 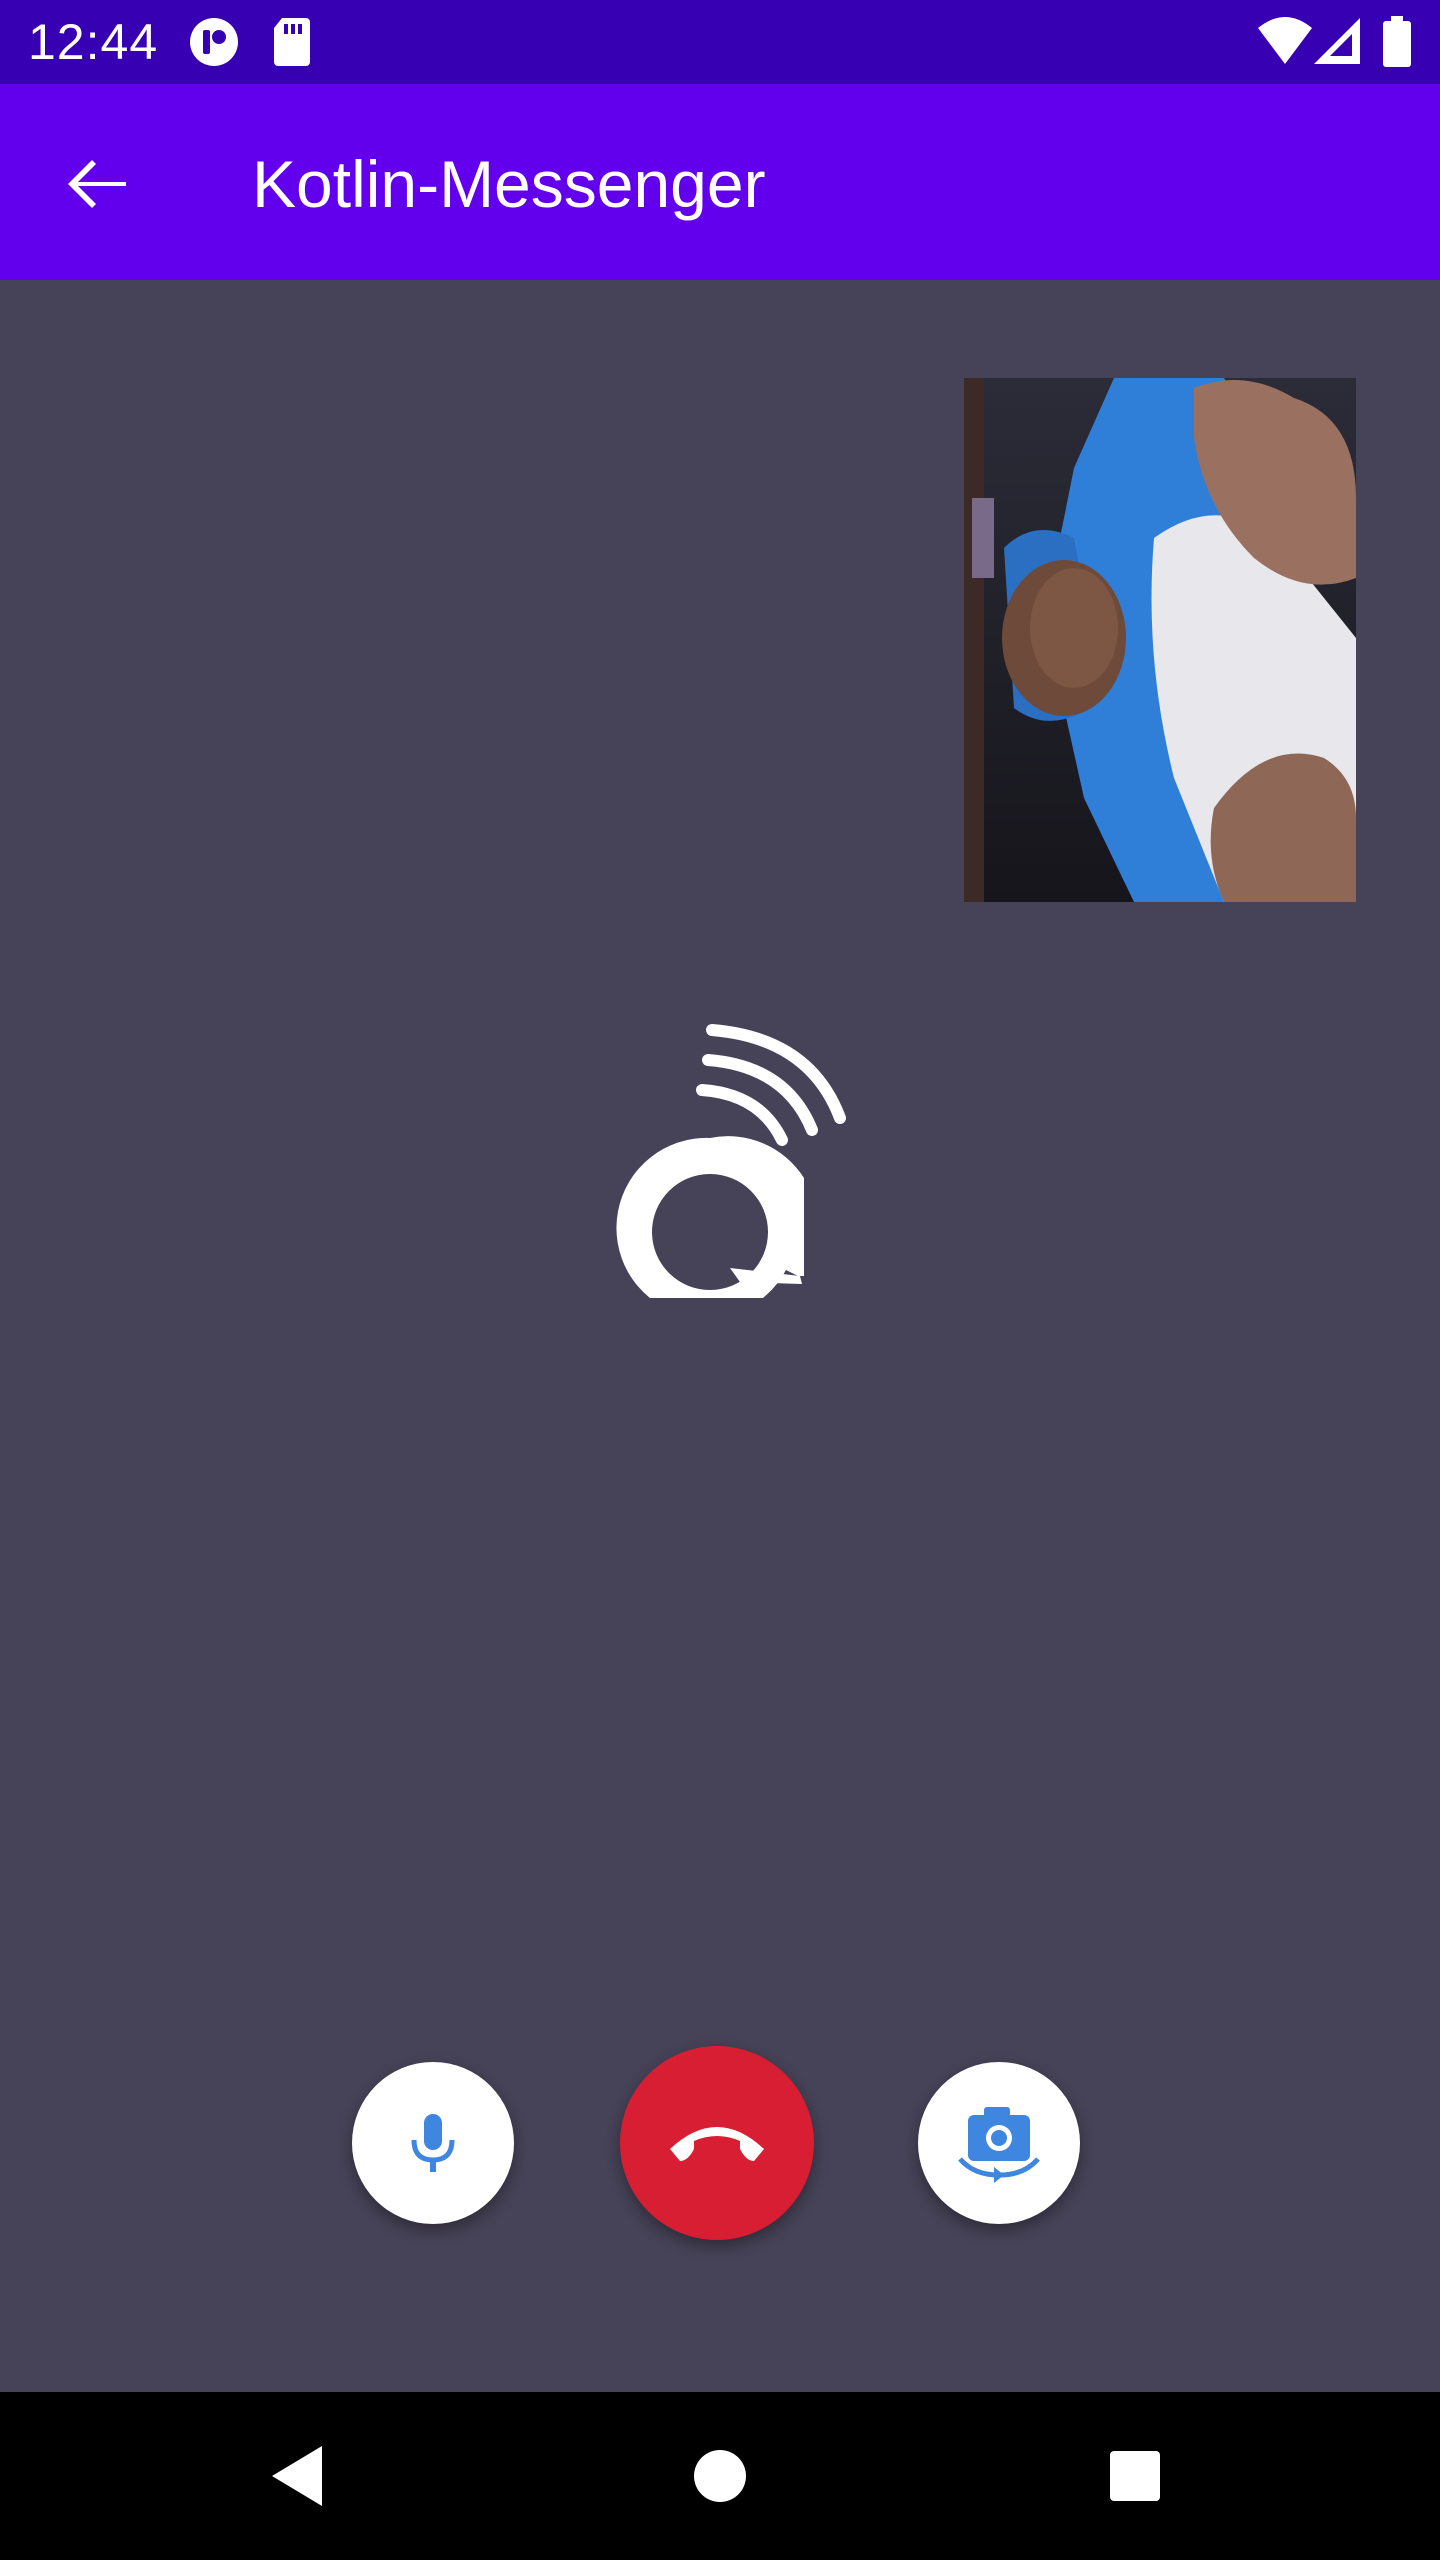 I want to click on system-navigation-bar, so click(x=720, y=2476).